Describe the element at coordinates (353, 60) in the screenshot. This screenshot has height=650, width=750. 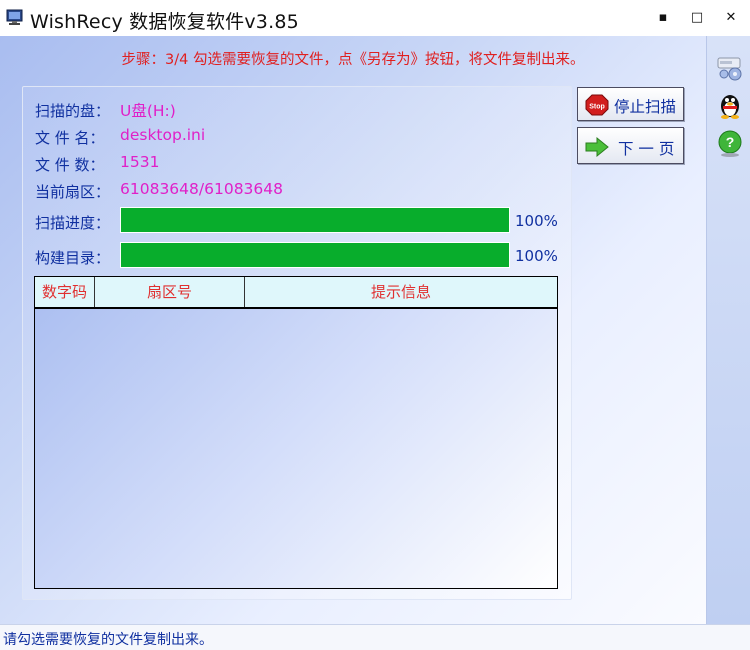
I see `step-instruction: 步骤：3/4 勾选需要恢复的文件，点《另存为》按钮，将文件复制出来。` at that location.